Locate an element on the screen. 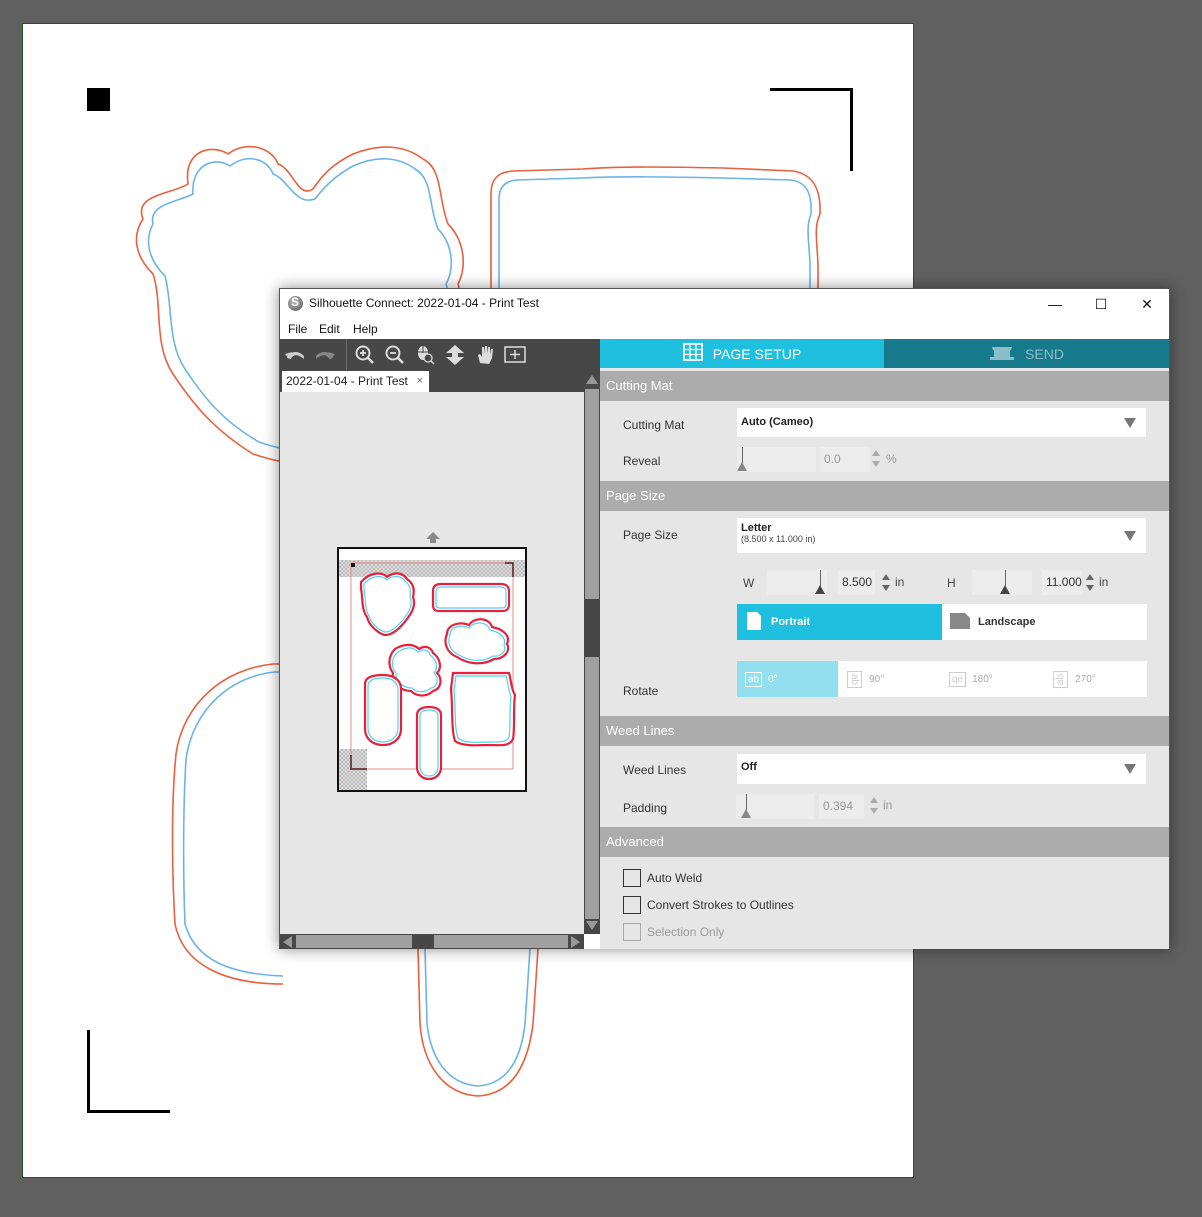  fit-to-page-icon is located at coordinates (455, 355).